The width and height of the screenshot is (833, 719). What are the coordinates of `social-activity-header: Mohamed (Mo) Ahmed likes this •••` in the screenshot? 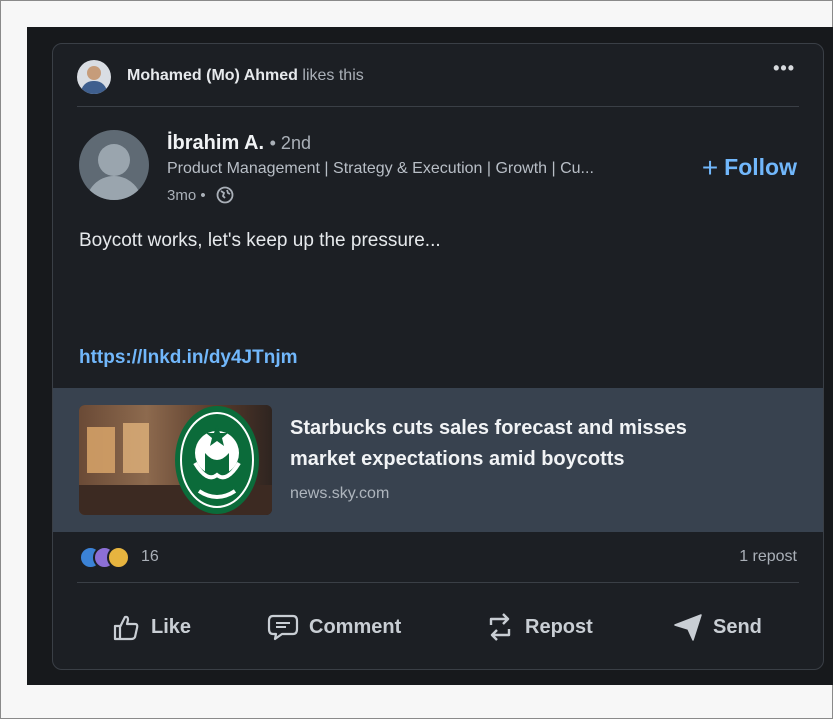 It's located at (438, 75).